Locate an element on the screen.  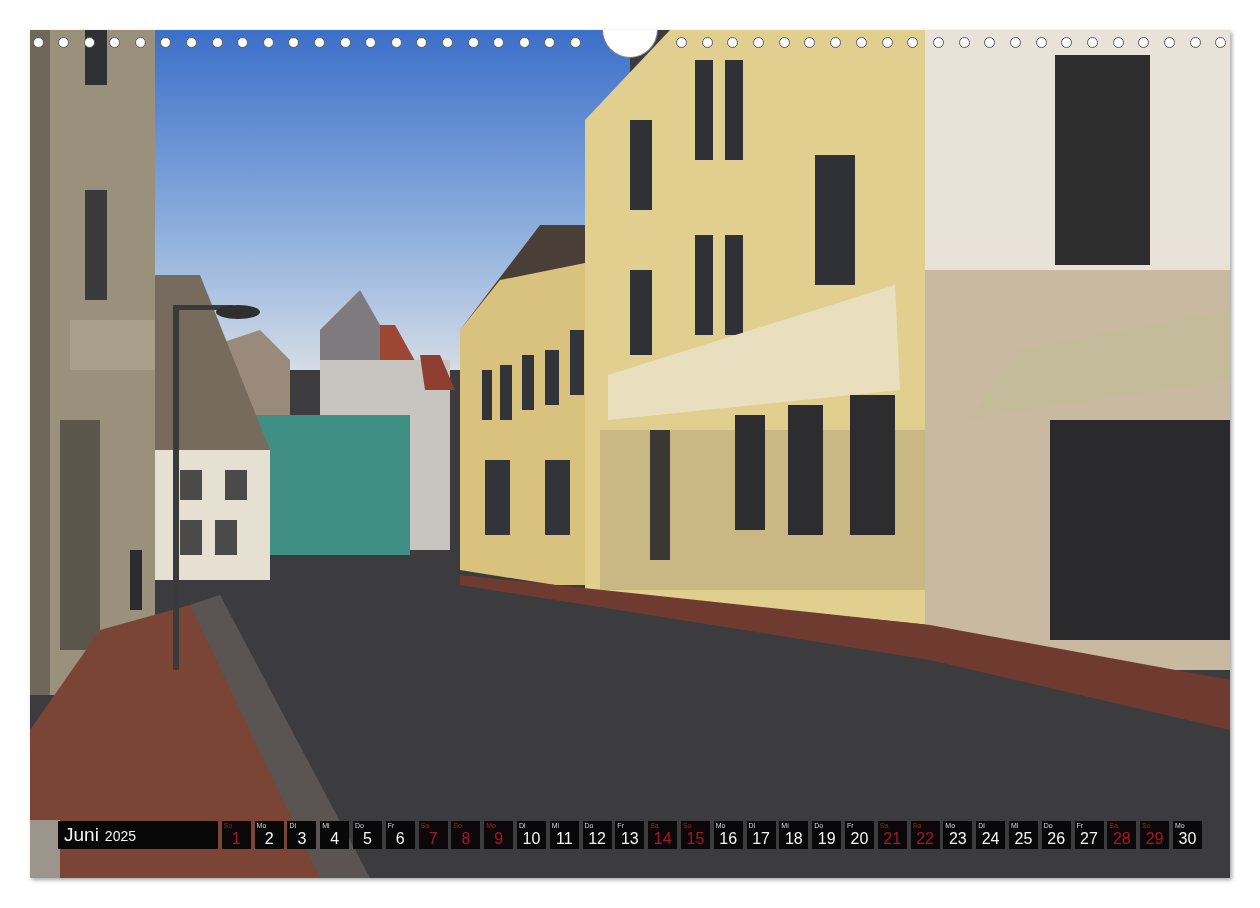
day-number: 16 is located at coordinates (728, 839).